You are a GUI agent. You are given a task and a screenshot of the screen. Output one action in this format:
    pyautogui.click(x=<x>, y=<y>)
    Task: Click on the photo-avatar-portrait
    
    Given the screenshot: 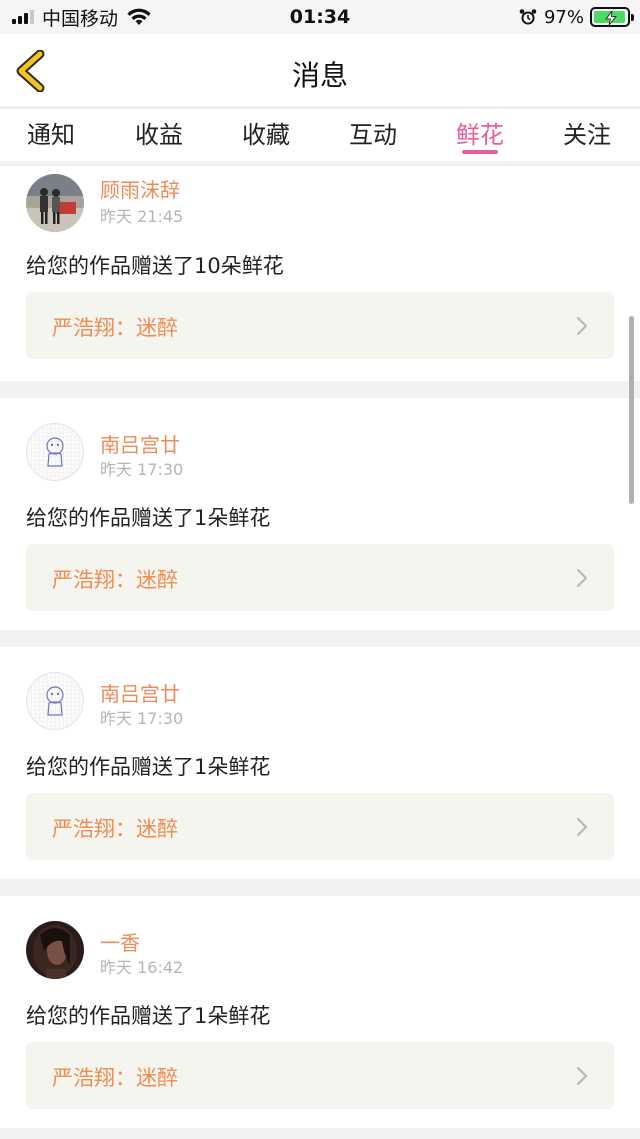 What is the action you would take?
    pyautogui.click(x=55, y=950)
    